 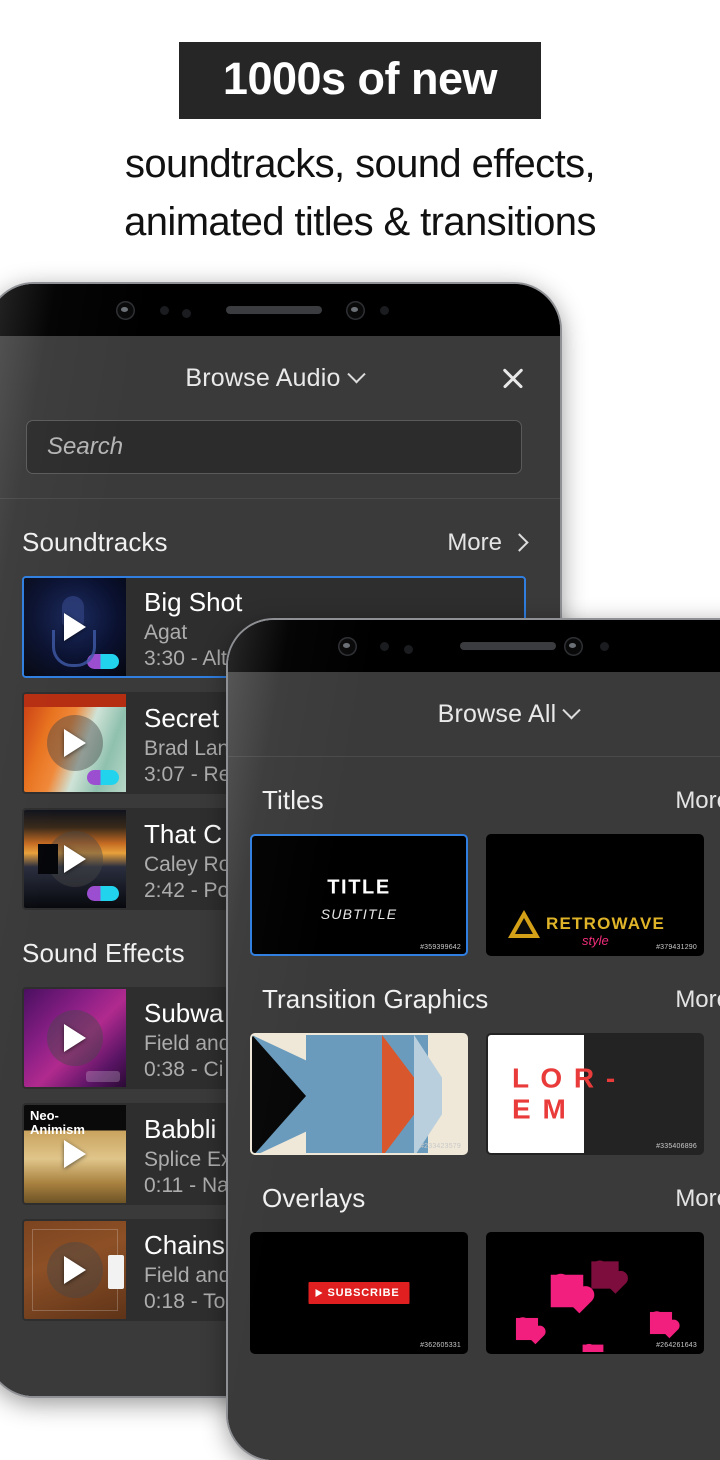 What do you see at coordinates (184, 627) in the screenshot?
I see `track-meta: Big Shot Agat 3:30 - Alt` at bounding box center [184, 627].